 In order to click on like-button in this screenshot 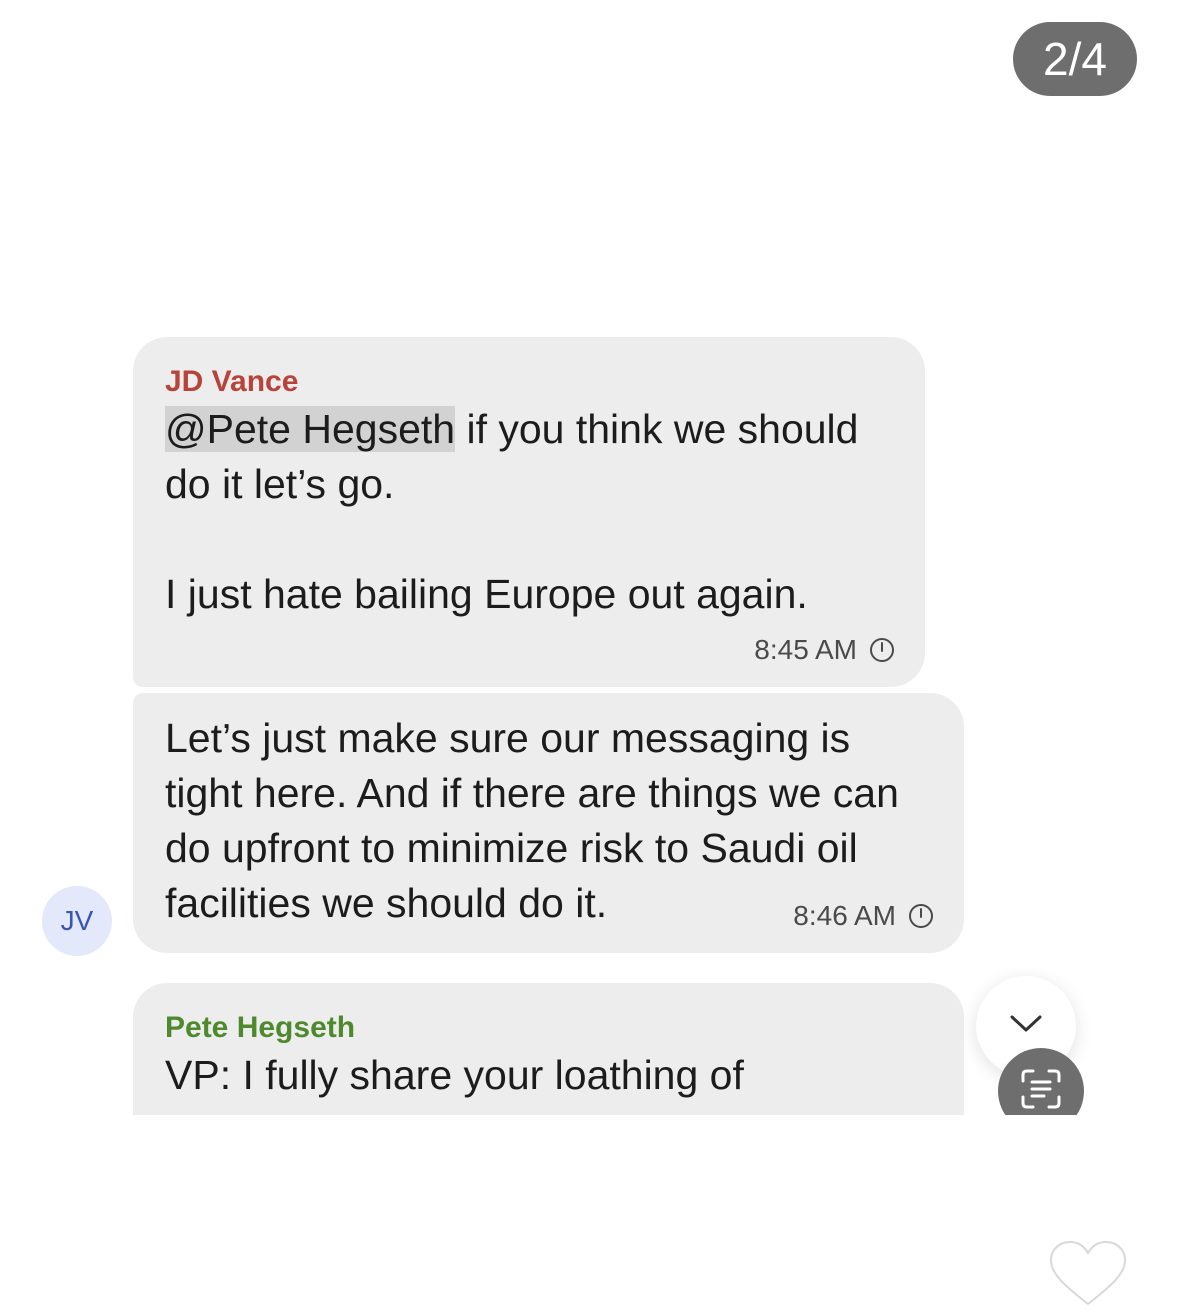, I will do `click(1088, 1274)`.